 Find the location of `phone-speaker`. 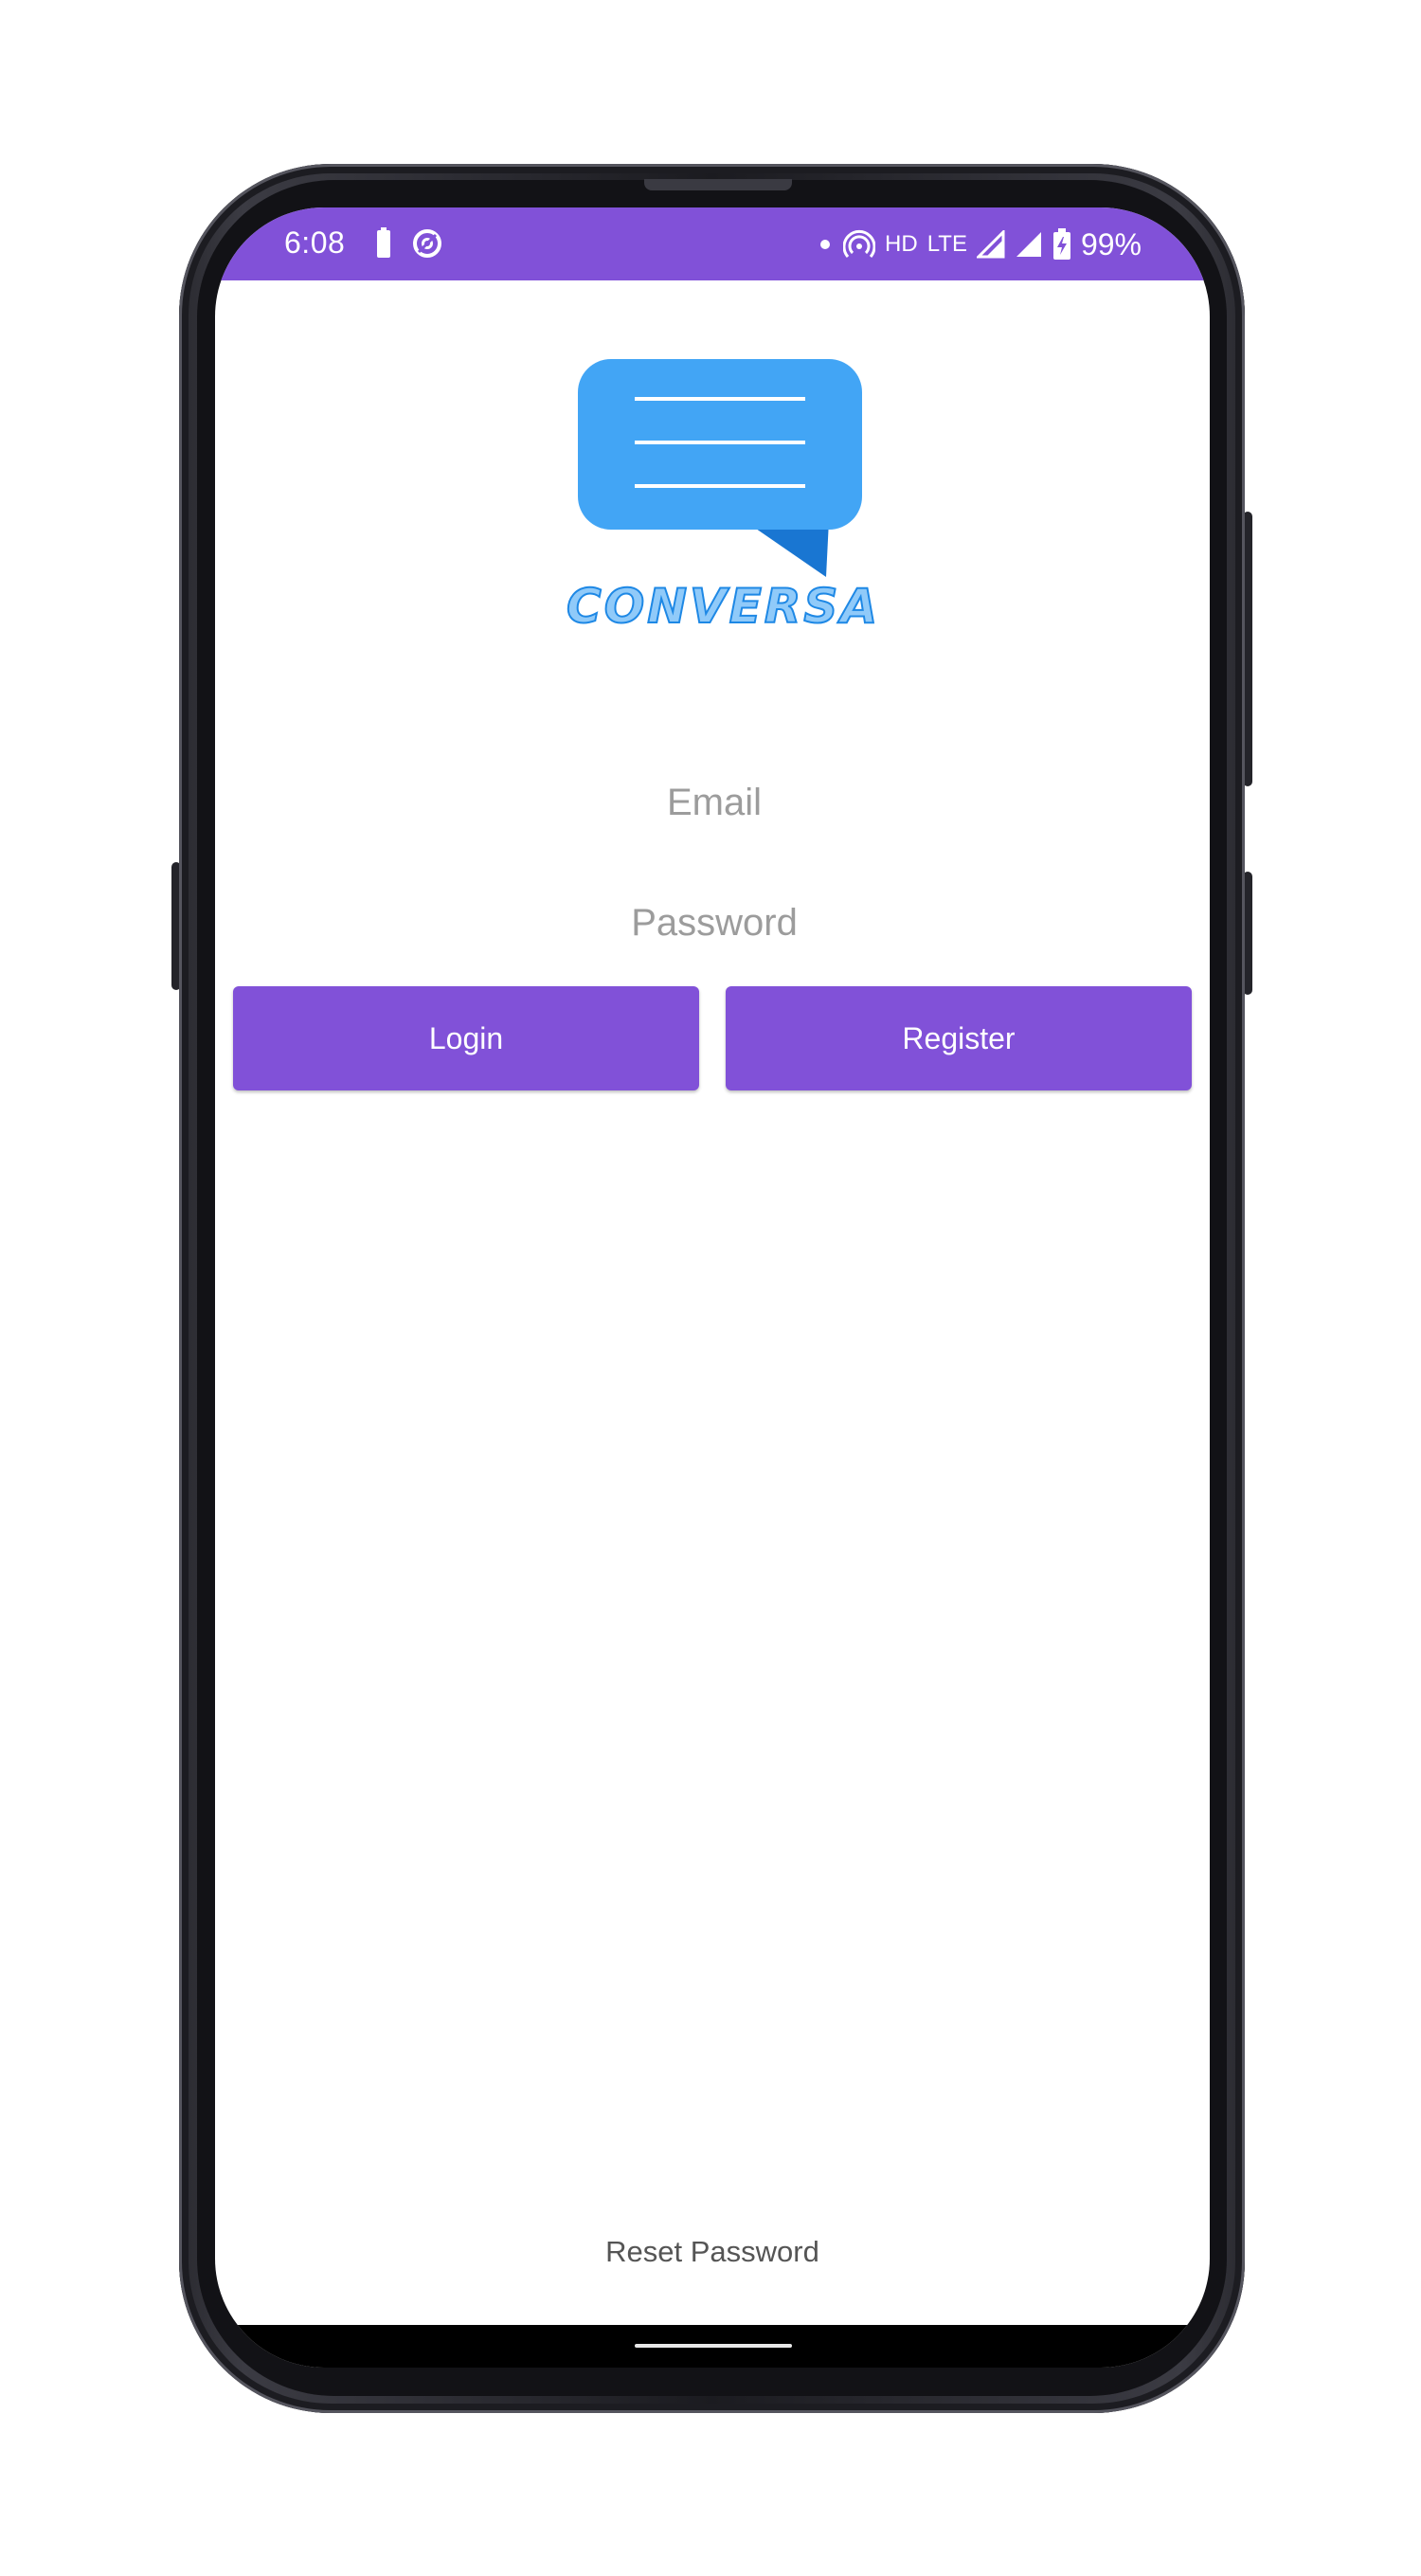

phone-speaker is located at coordinates (718, 184).